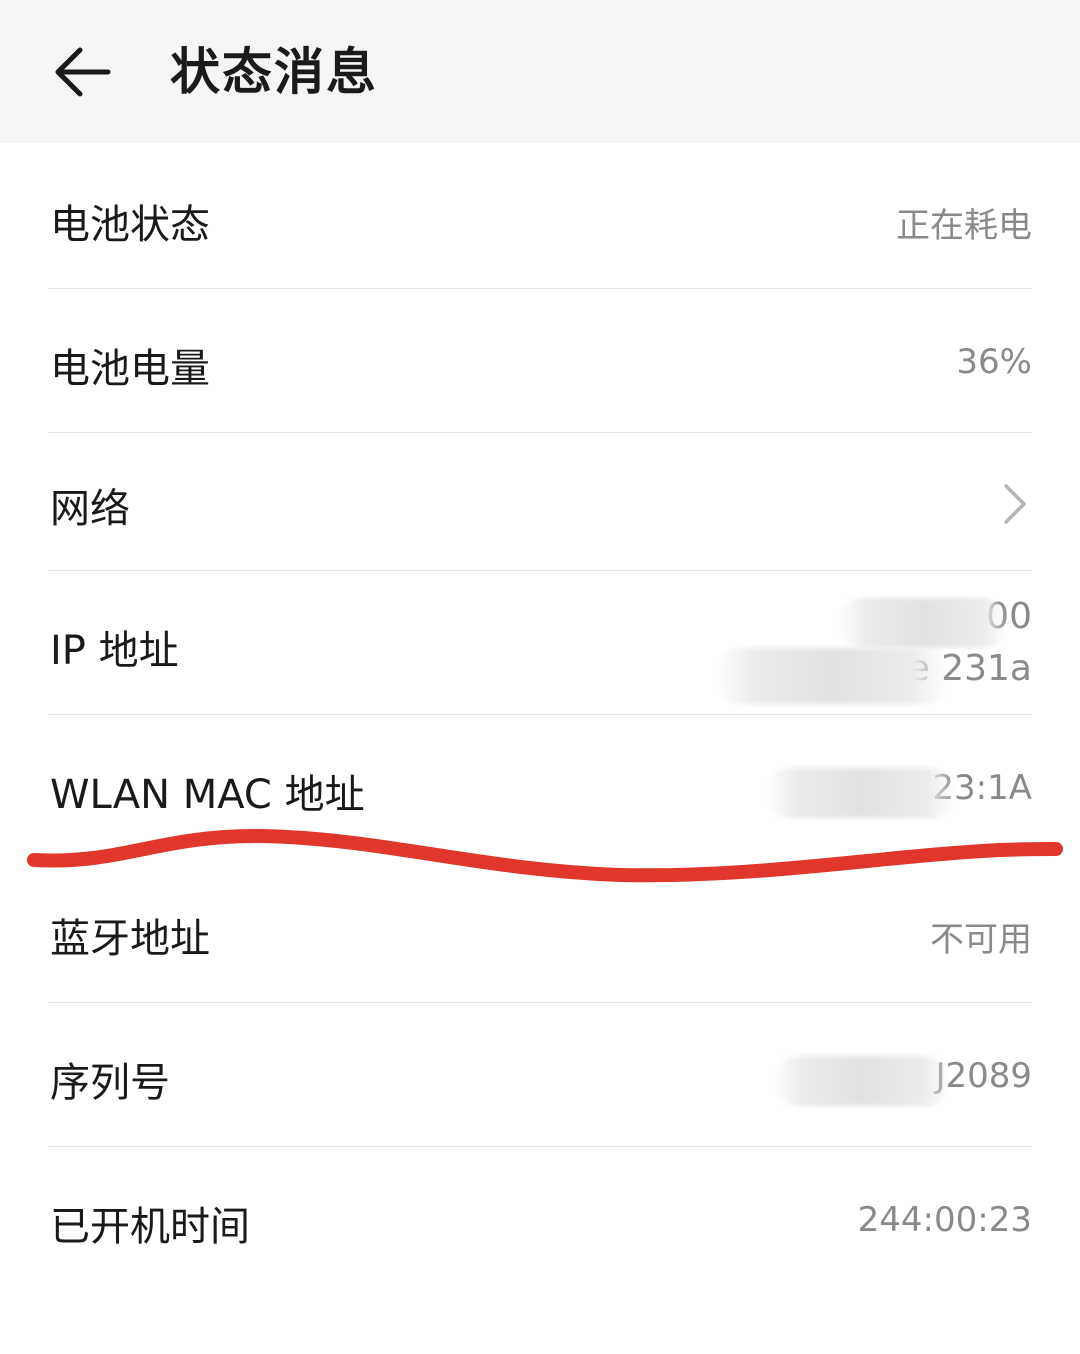  I want to click on bluetooth-value: 不可用, so click(981, 940).